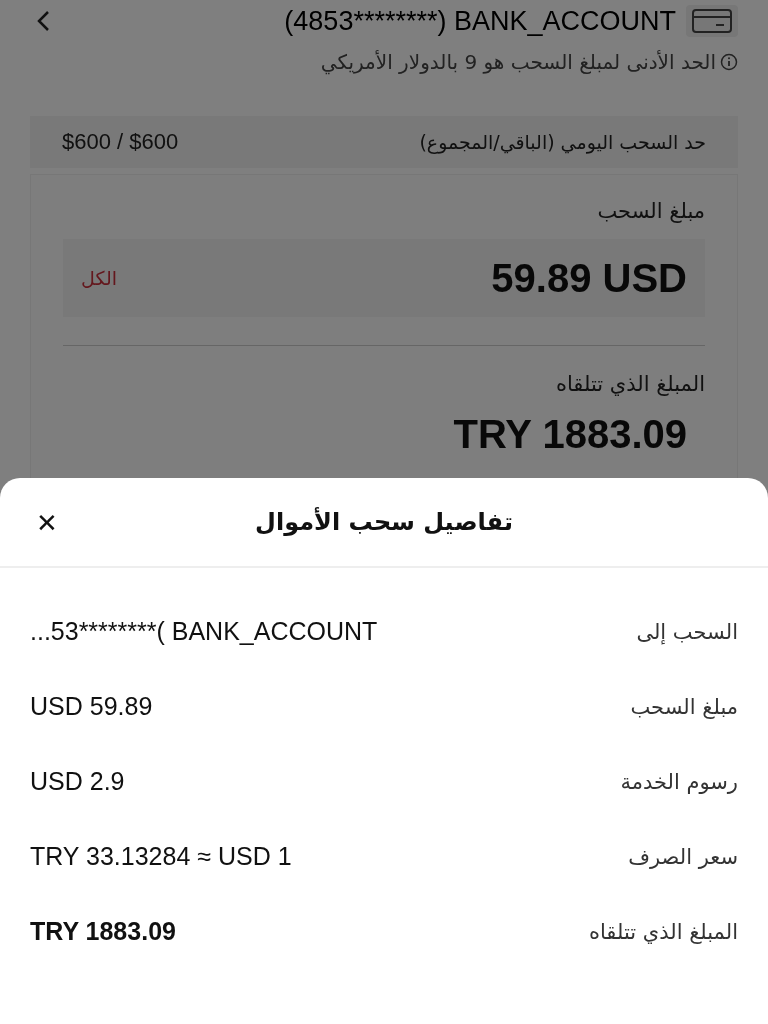  I want to click on close-button: ✕, so click(47, 523).